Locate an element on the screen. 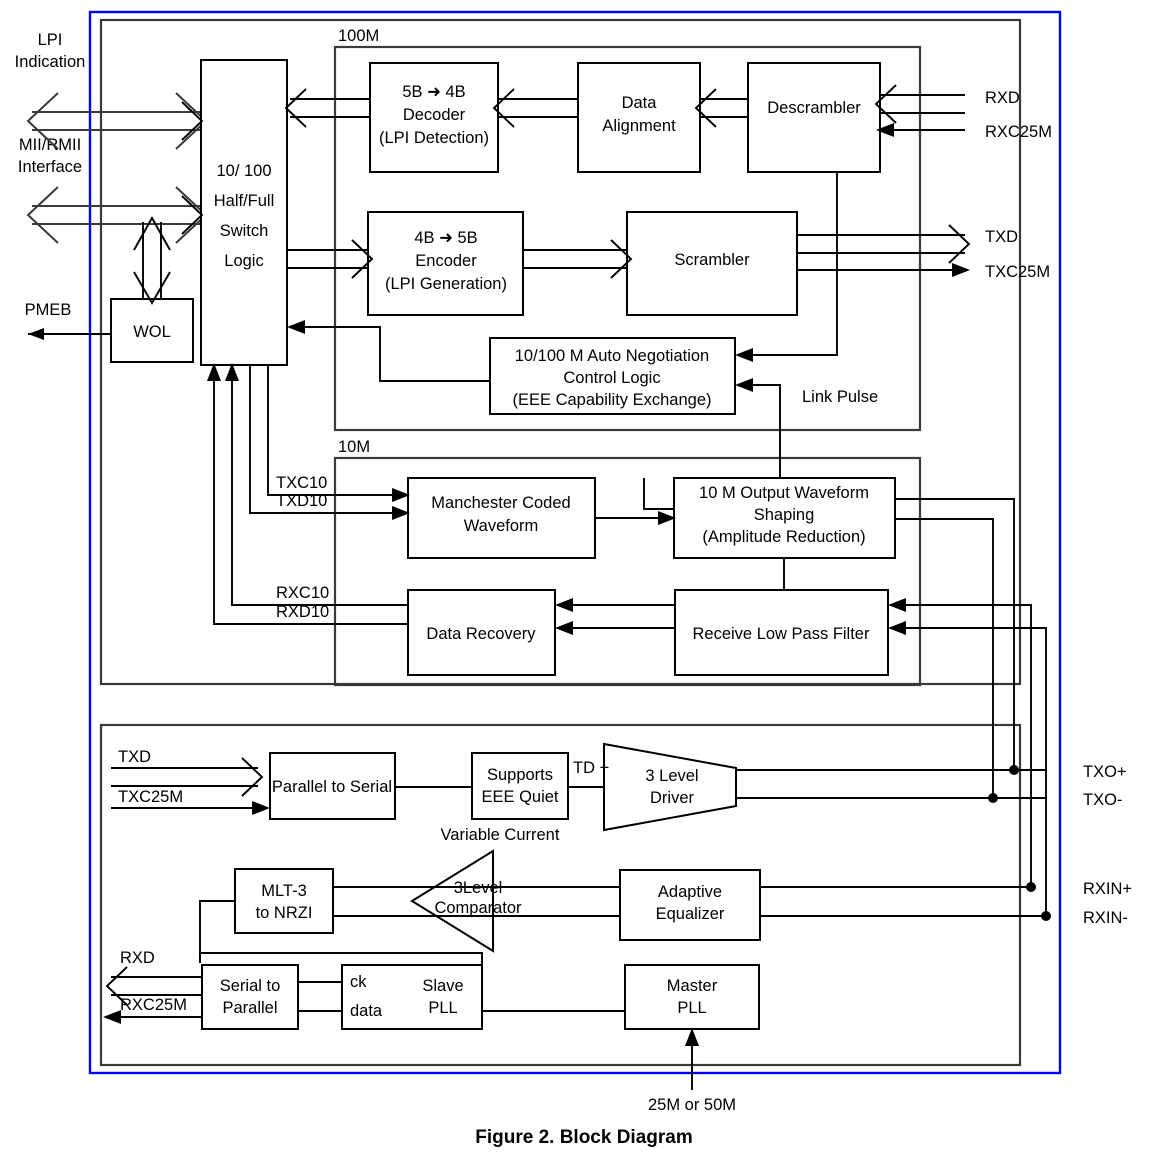  signal-label-rxd10: RXD10 is located at coordinates (302, 612).